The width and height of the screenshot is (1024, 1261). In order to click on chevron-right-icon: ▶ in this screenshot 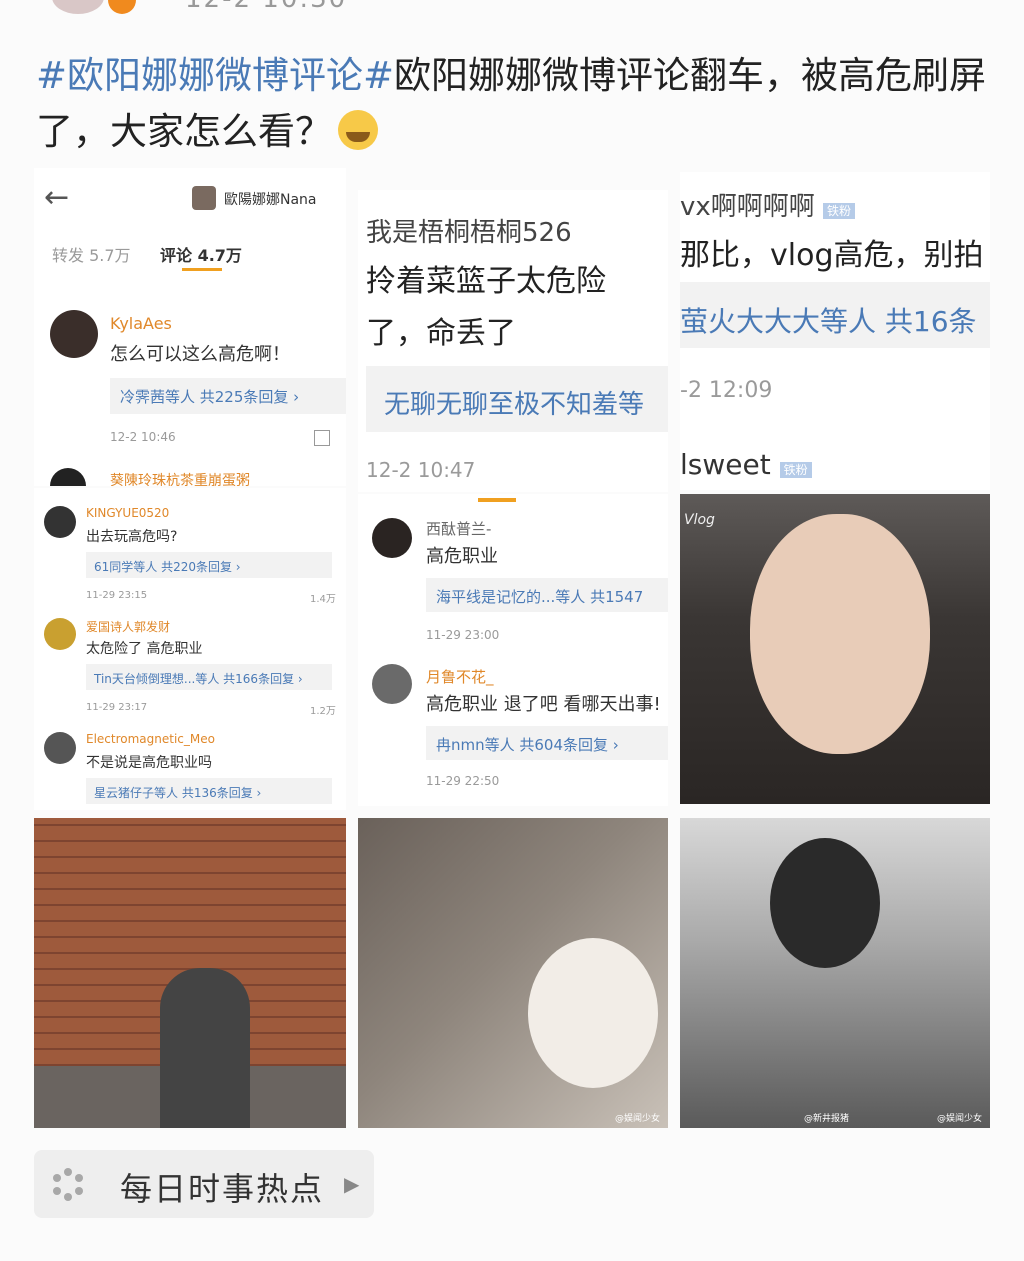, I will do `click(352, 1184)`.